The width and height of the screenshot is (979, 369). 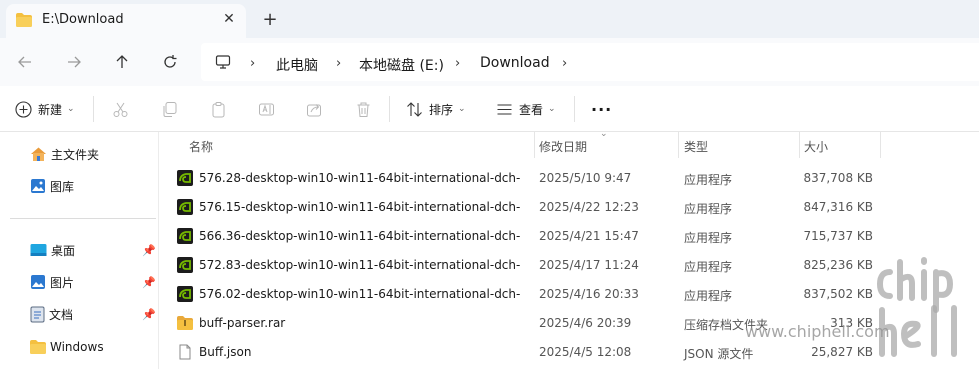 What do you see at coordinates (589, 207) in the screenshot?
I see `file-date: 2025/4/22 12:23` at bounding box center [589, 207].